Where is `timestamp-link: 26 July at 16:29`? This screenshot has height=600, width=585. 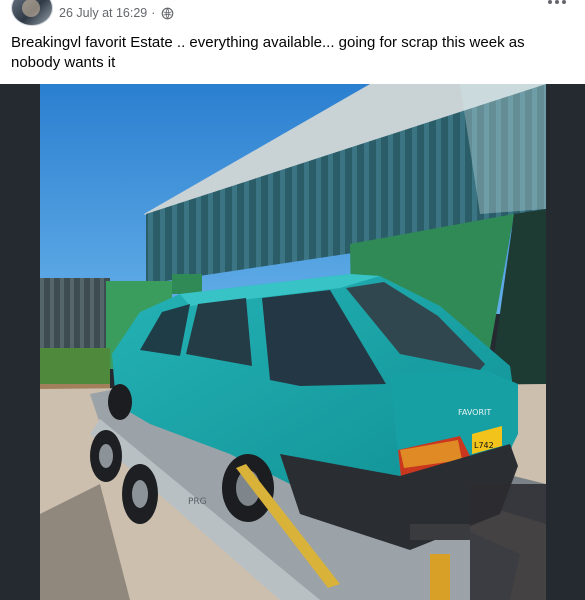
timestamp-link: 26 July at 16:29 is located at coordinates (103, 13).